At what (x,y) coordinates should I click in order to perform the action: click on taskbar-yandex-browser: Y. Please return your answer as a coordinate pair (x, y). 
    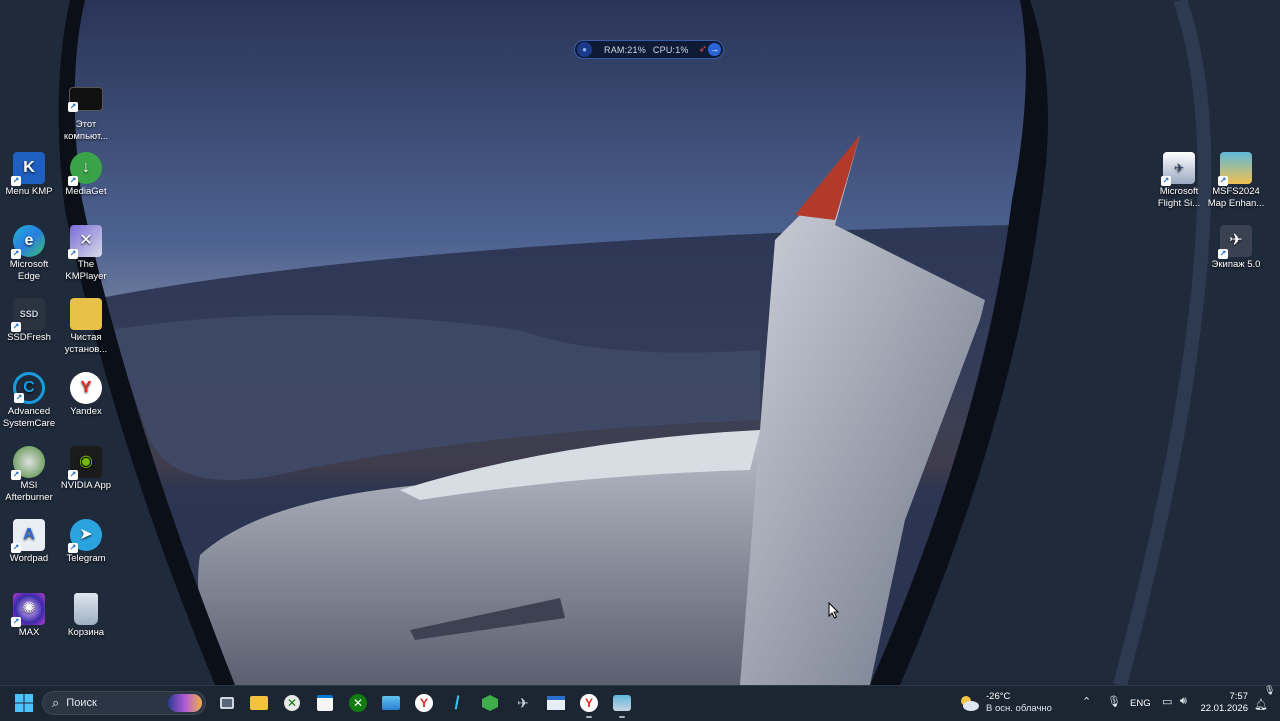
    Looking at the image, I should click on (424, 703).